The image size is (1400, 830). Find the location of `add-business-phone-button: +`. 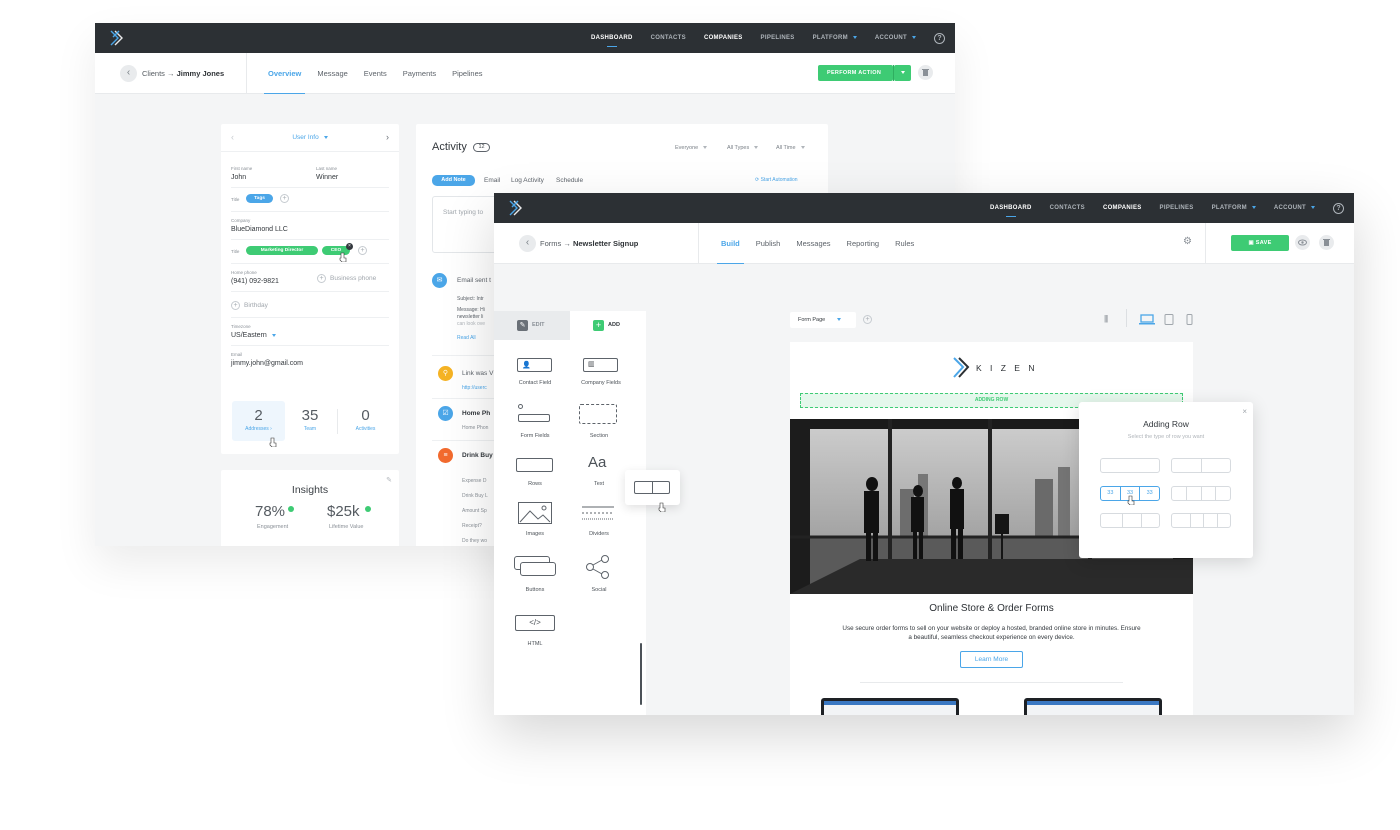

add-business-phone-button: + is located at coordinates (321, 278).